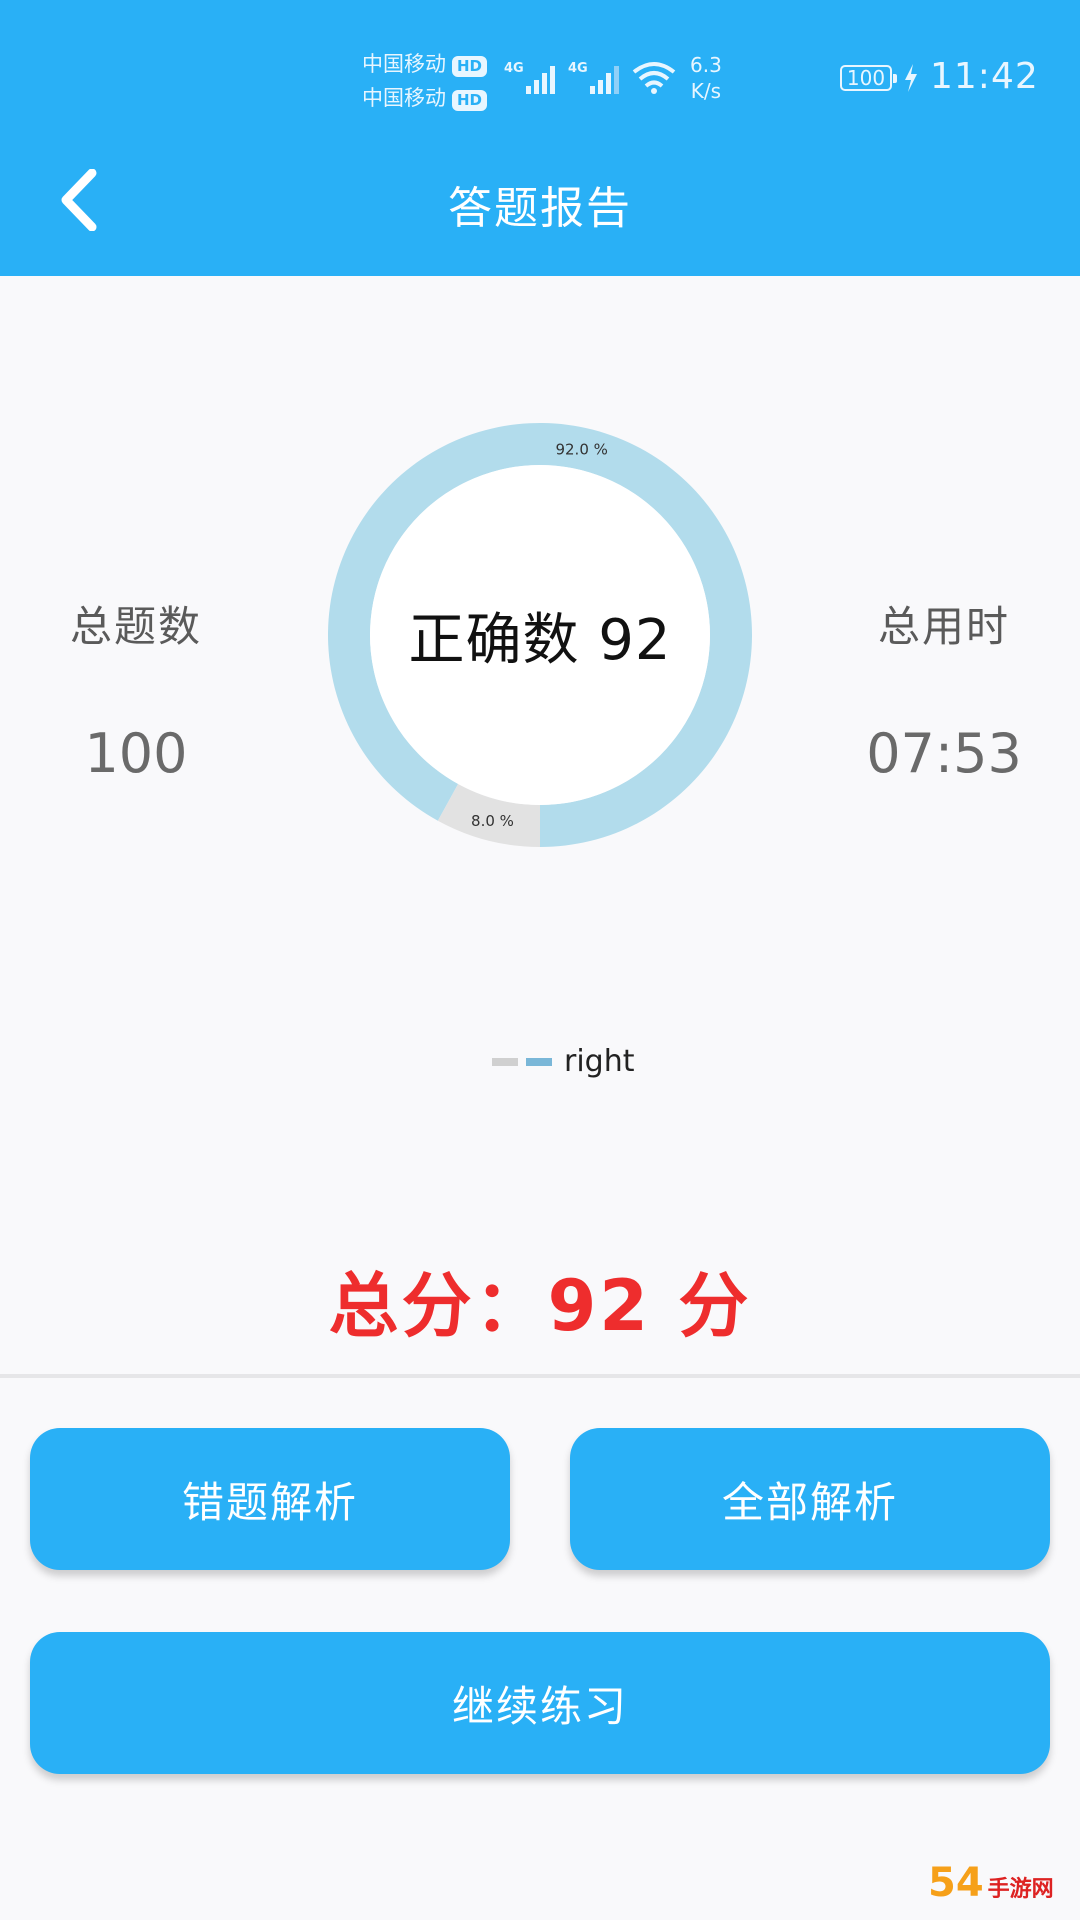 This screenshot has width=1080, height=1920. I want to click on network-speed: 6.3 K/s, so click(706, 78).